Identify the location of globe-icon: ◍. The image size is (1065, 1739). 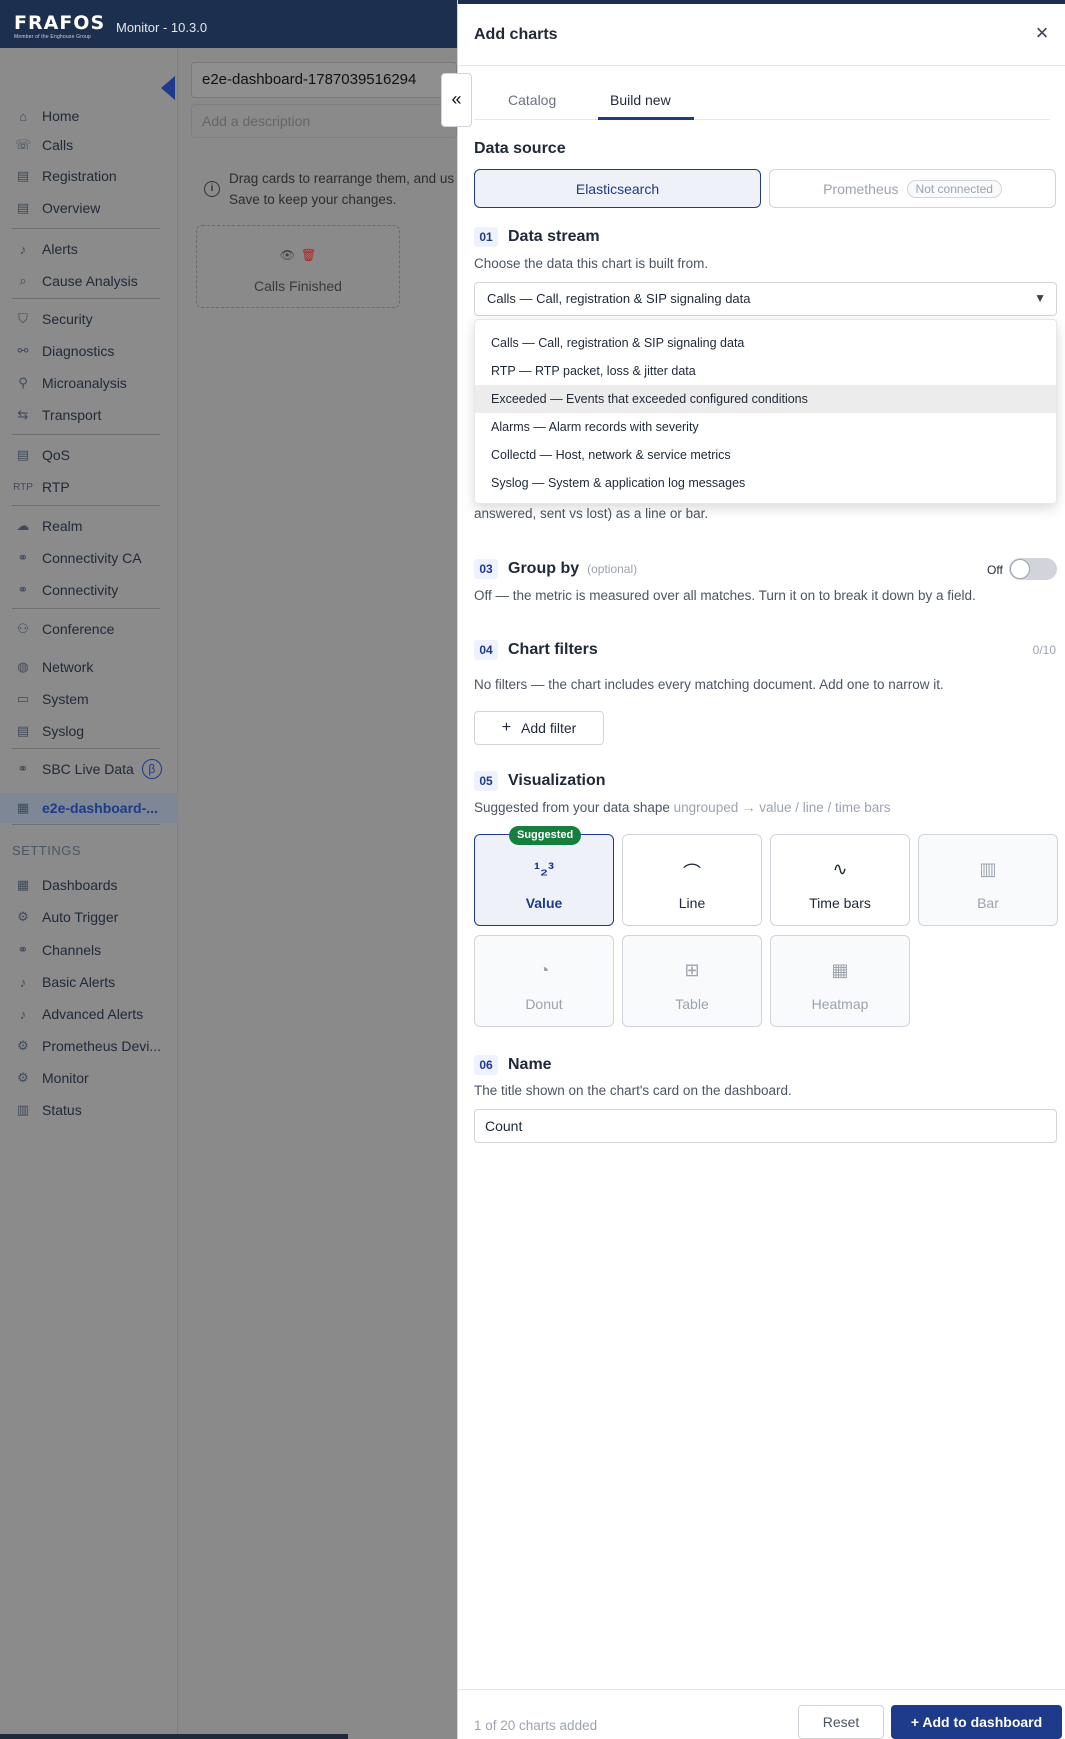
(23, 666).